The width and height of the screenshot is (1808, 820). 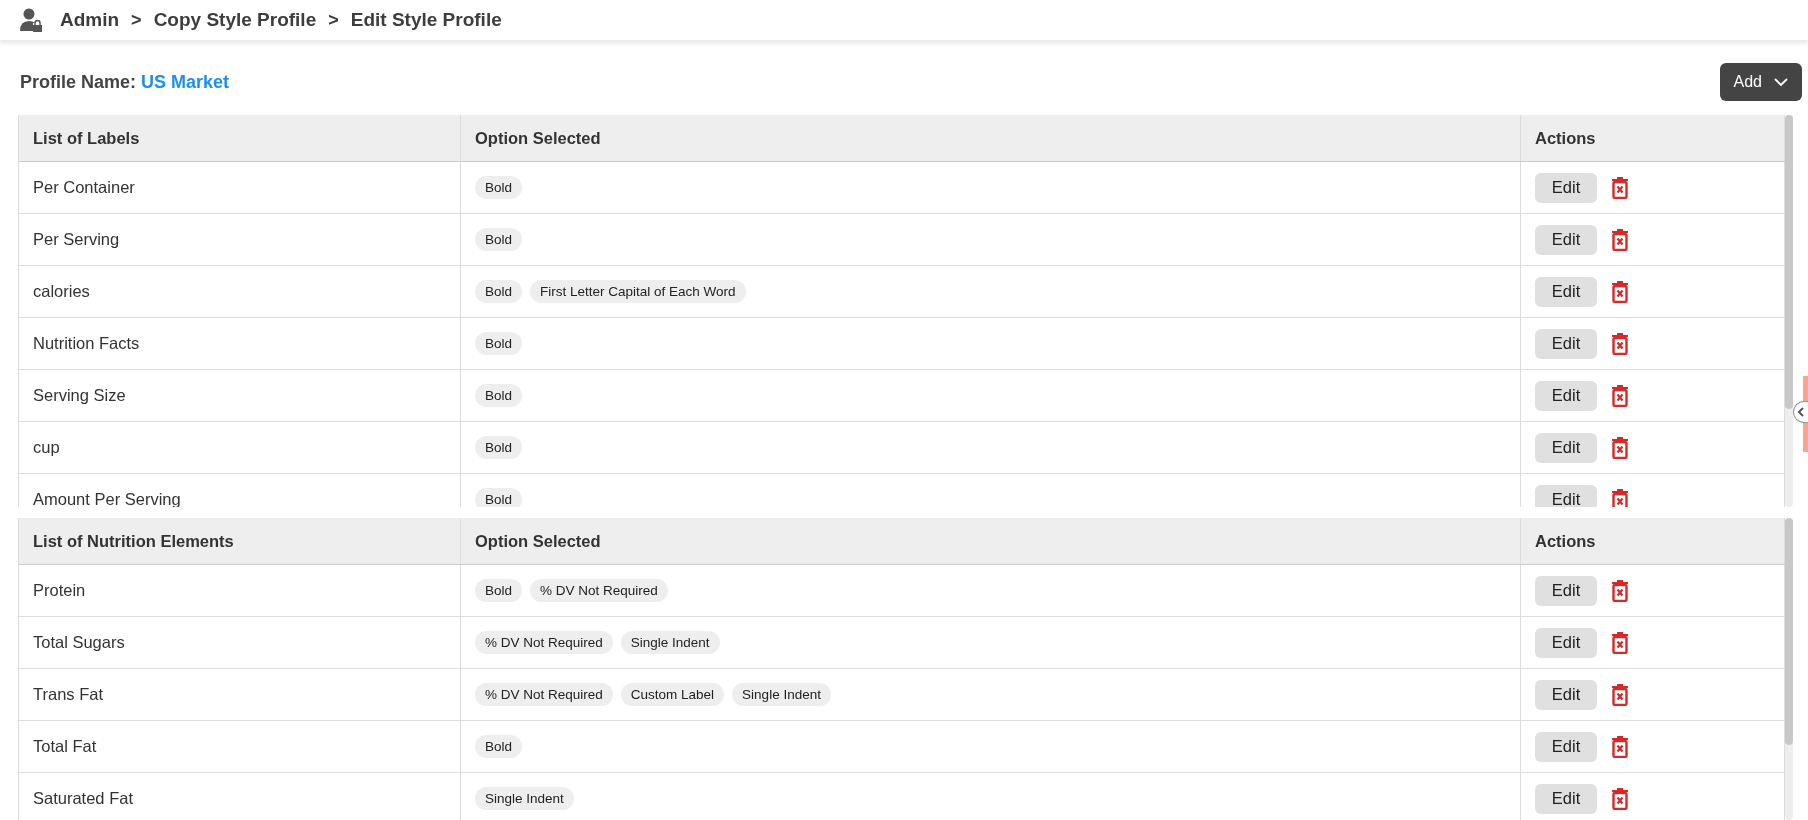 I want to click on chevron-left-icon, so click(x=1801, y=412).